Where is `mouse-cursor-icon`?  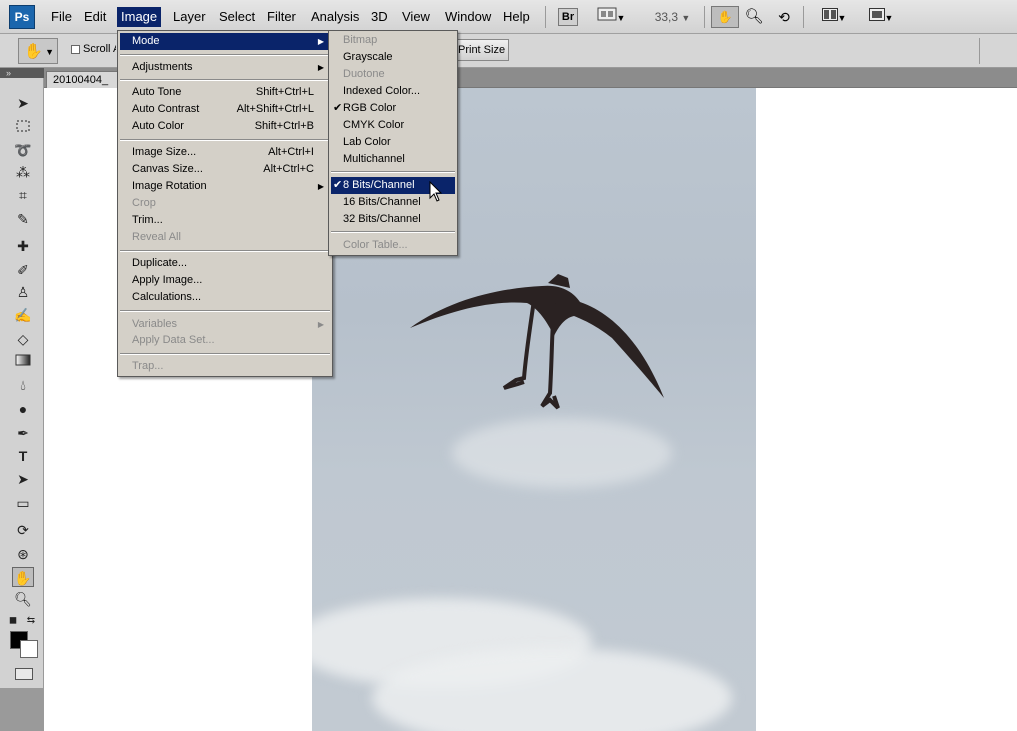
mouse-cursor-icon is located at coordinates (436, 191).